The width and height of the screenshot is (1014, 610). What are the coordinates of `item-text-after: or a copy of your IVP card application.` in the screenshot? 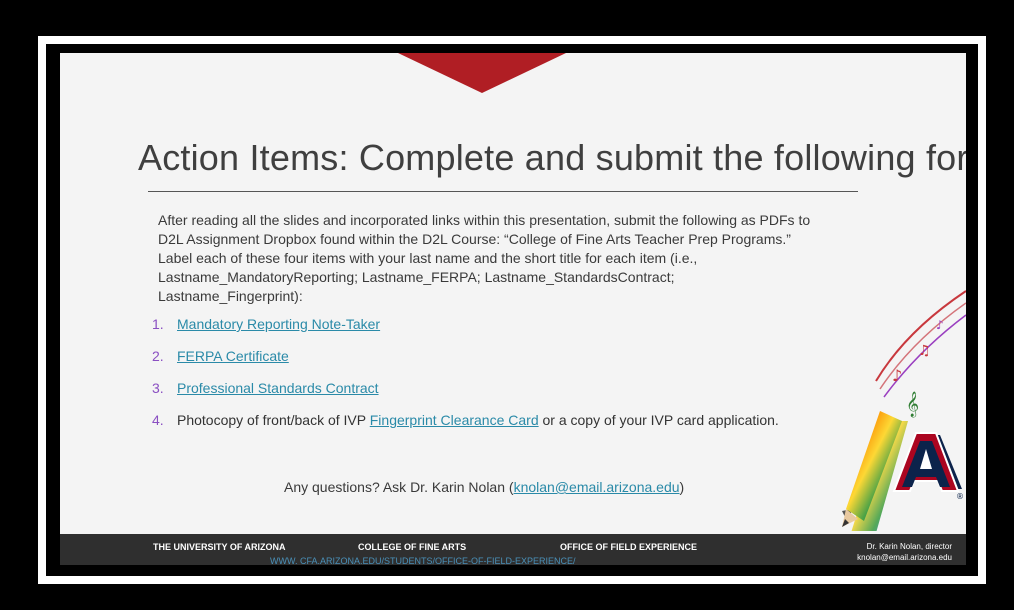 It's located at (658, 420).